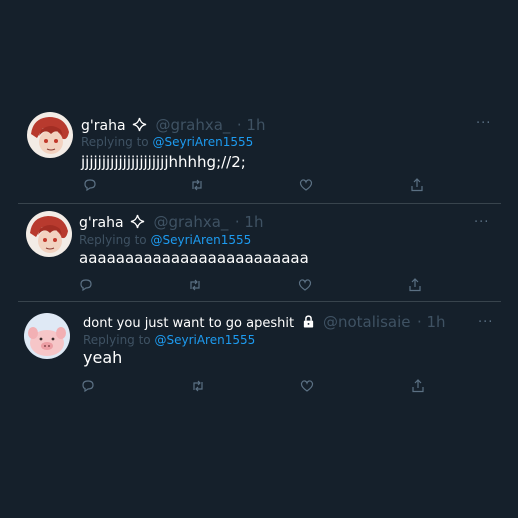 The height and width of the screenshot is (518, 518). What do you see at coordinates (103, 357) in the screenshot?
I see `tweet-text: yeah` at bounding box center [103, 357].